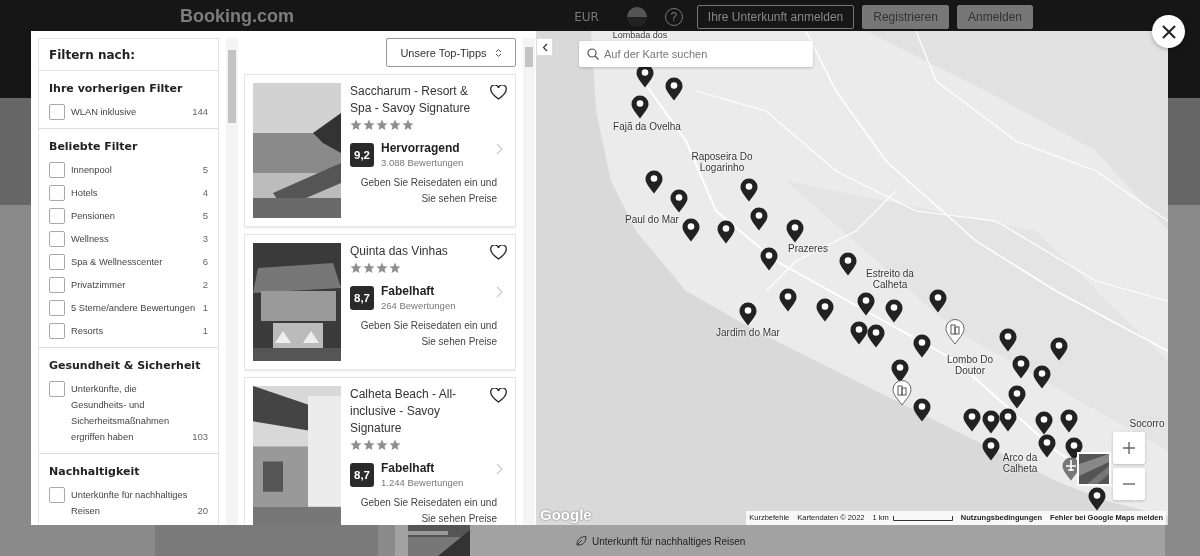 Image resolution: width=1200 pixels, height=556 pixels. I want to click on place-label: Lombo Do Doutor, so click(970, 365).